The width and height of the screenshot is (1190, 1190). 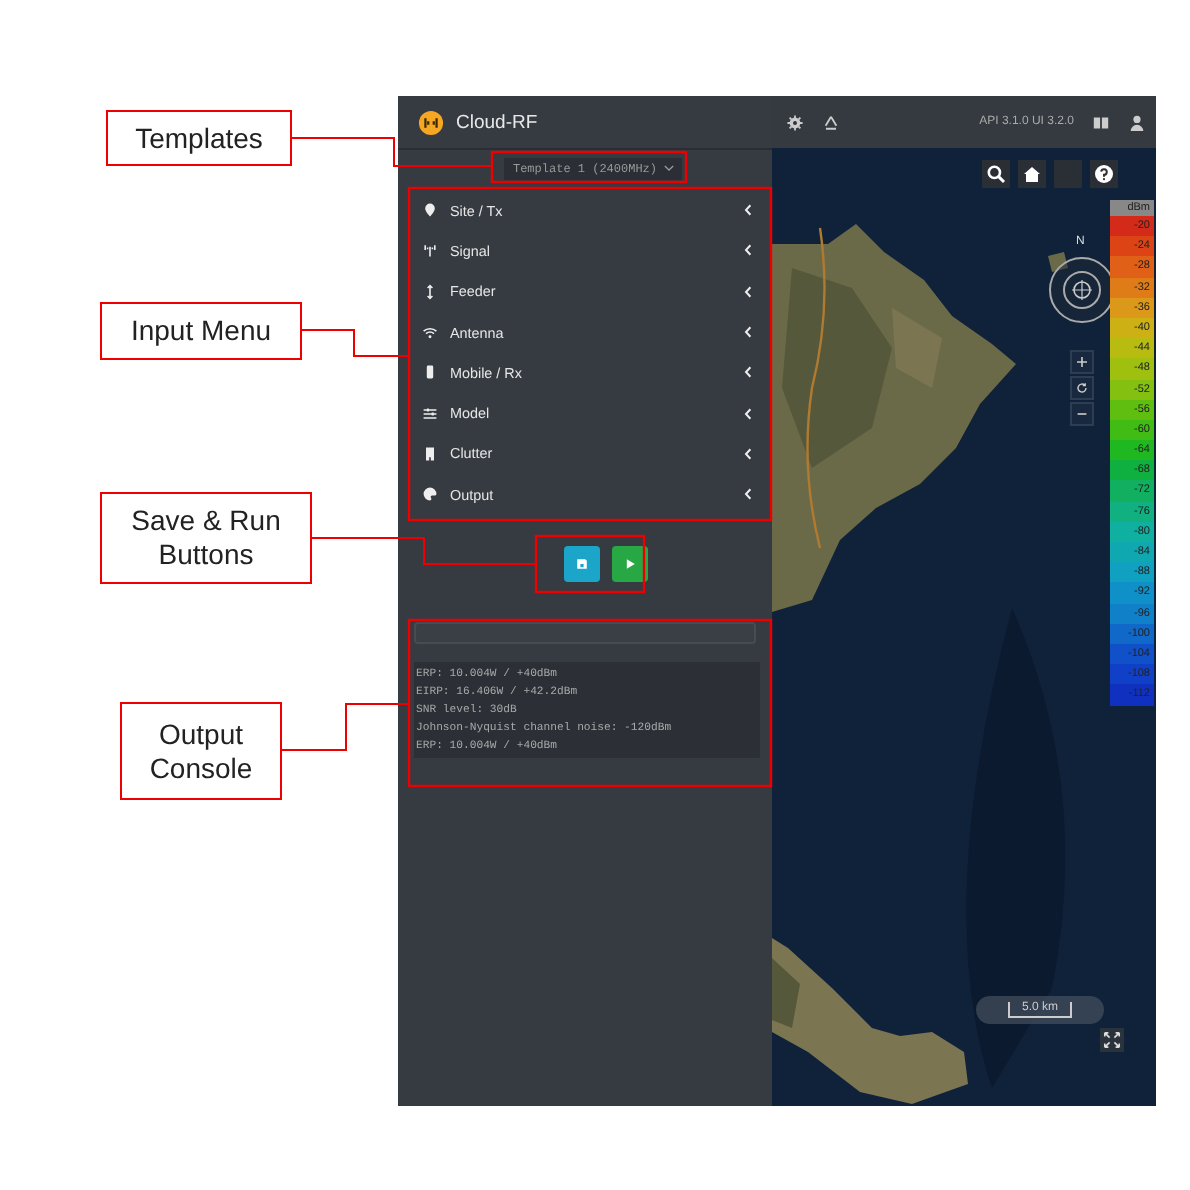 I want to click on antenna-icon, so click(x=430, y=250).